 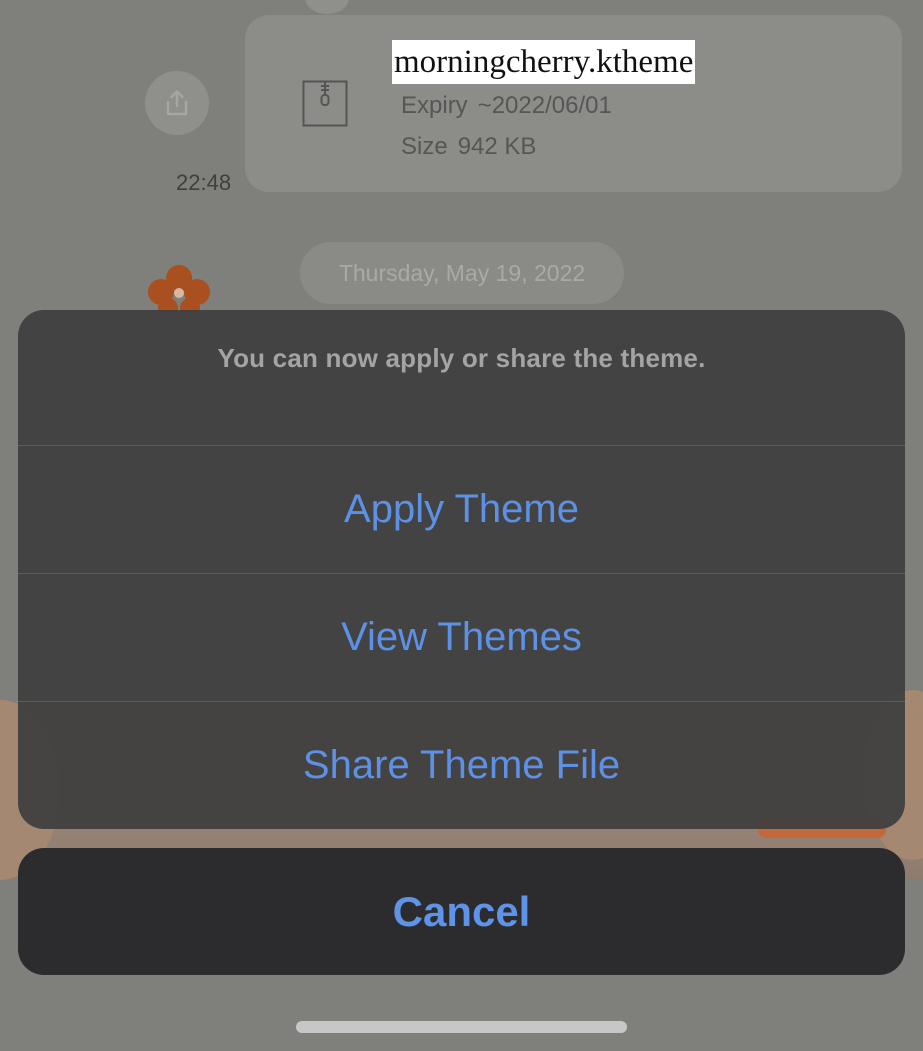 I want to click on expiry-value: ~2022/06/01, so click(x=544, y=105).